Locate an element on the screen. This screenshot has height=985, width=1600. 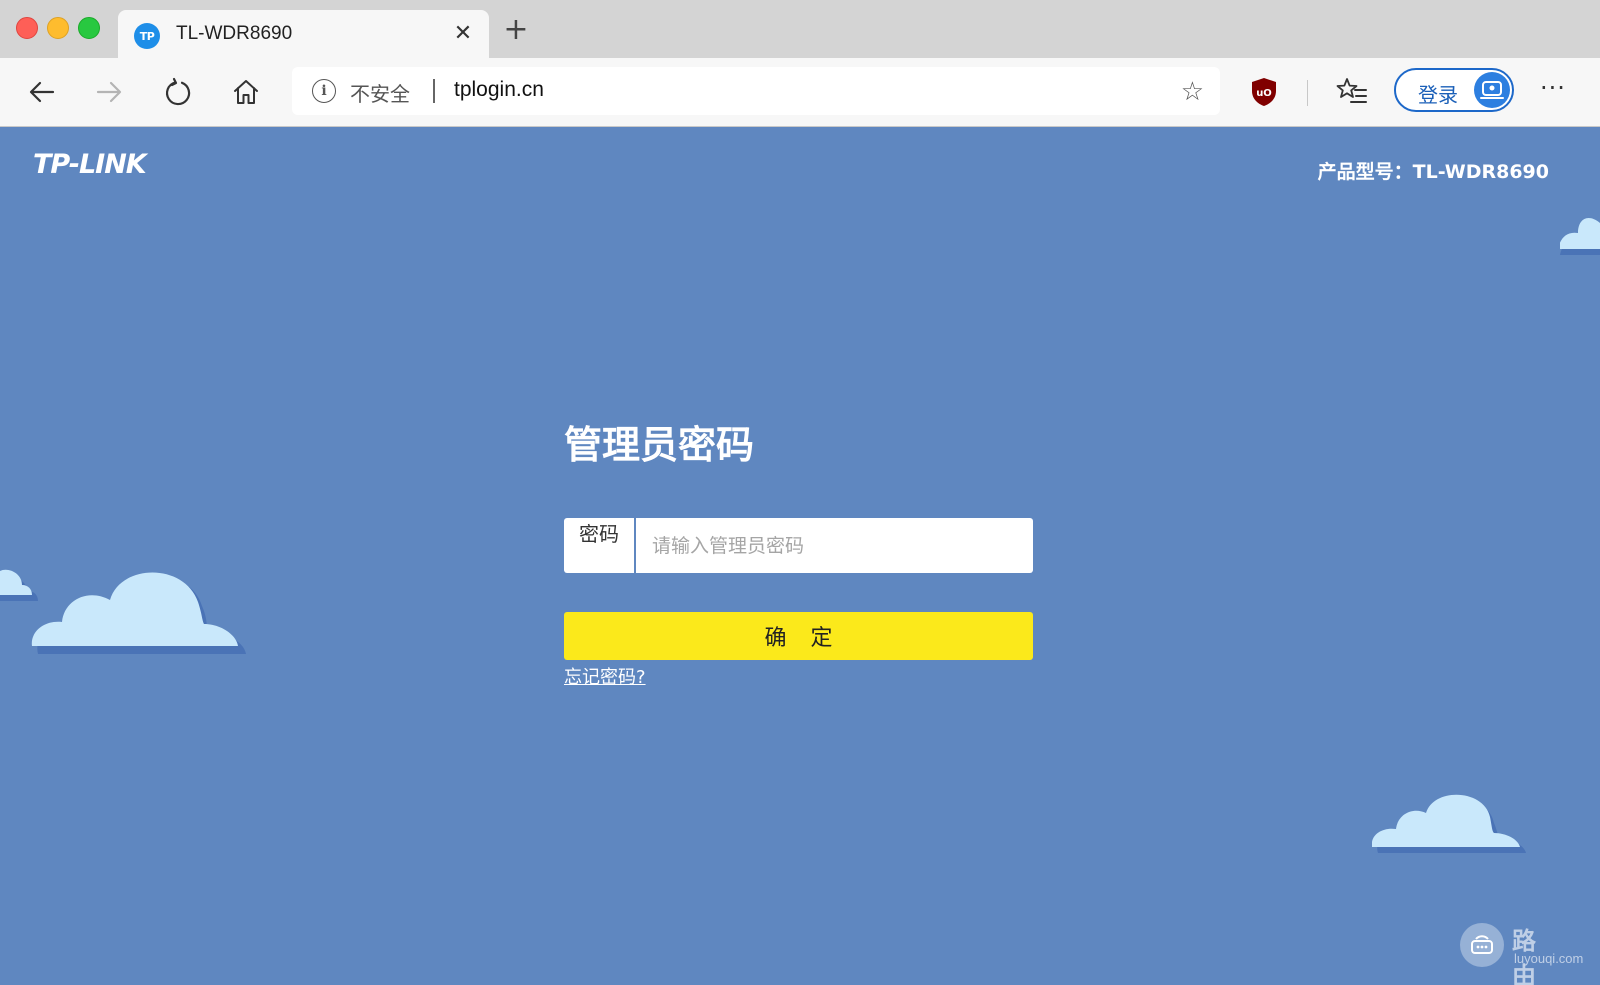
password-field: 密码 is located at coordinates (798, 545).